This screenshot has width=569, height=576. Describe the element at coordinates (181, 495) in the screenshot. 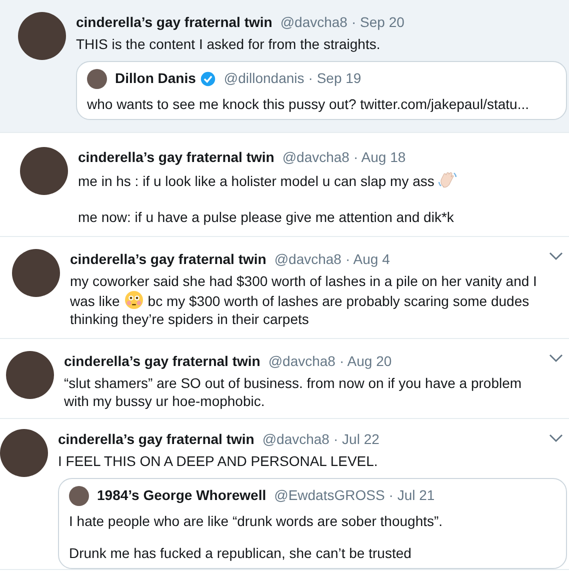

I see `quoted-author-name: 1984’s George Whorewell` at that location.